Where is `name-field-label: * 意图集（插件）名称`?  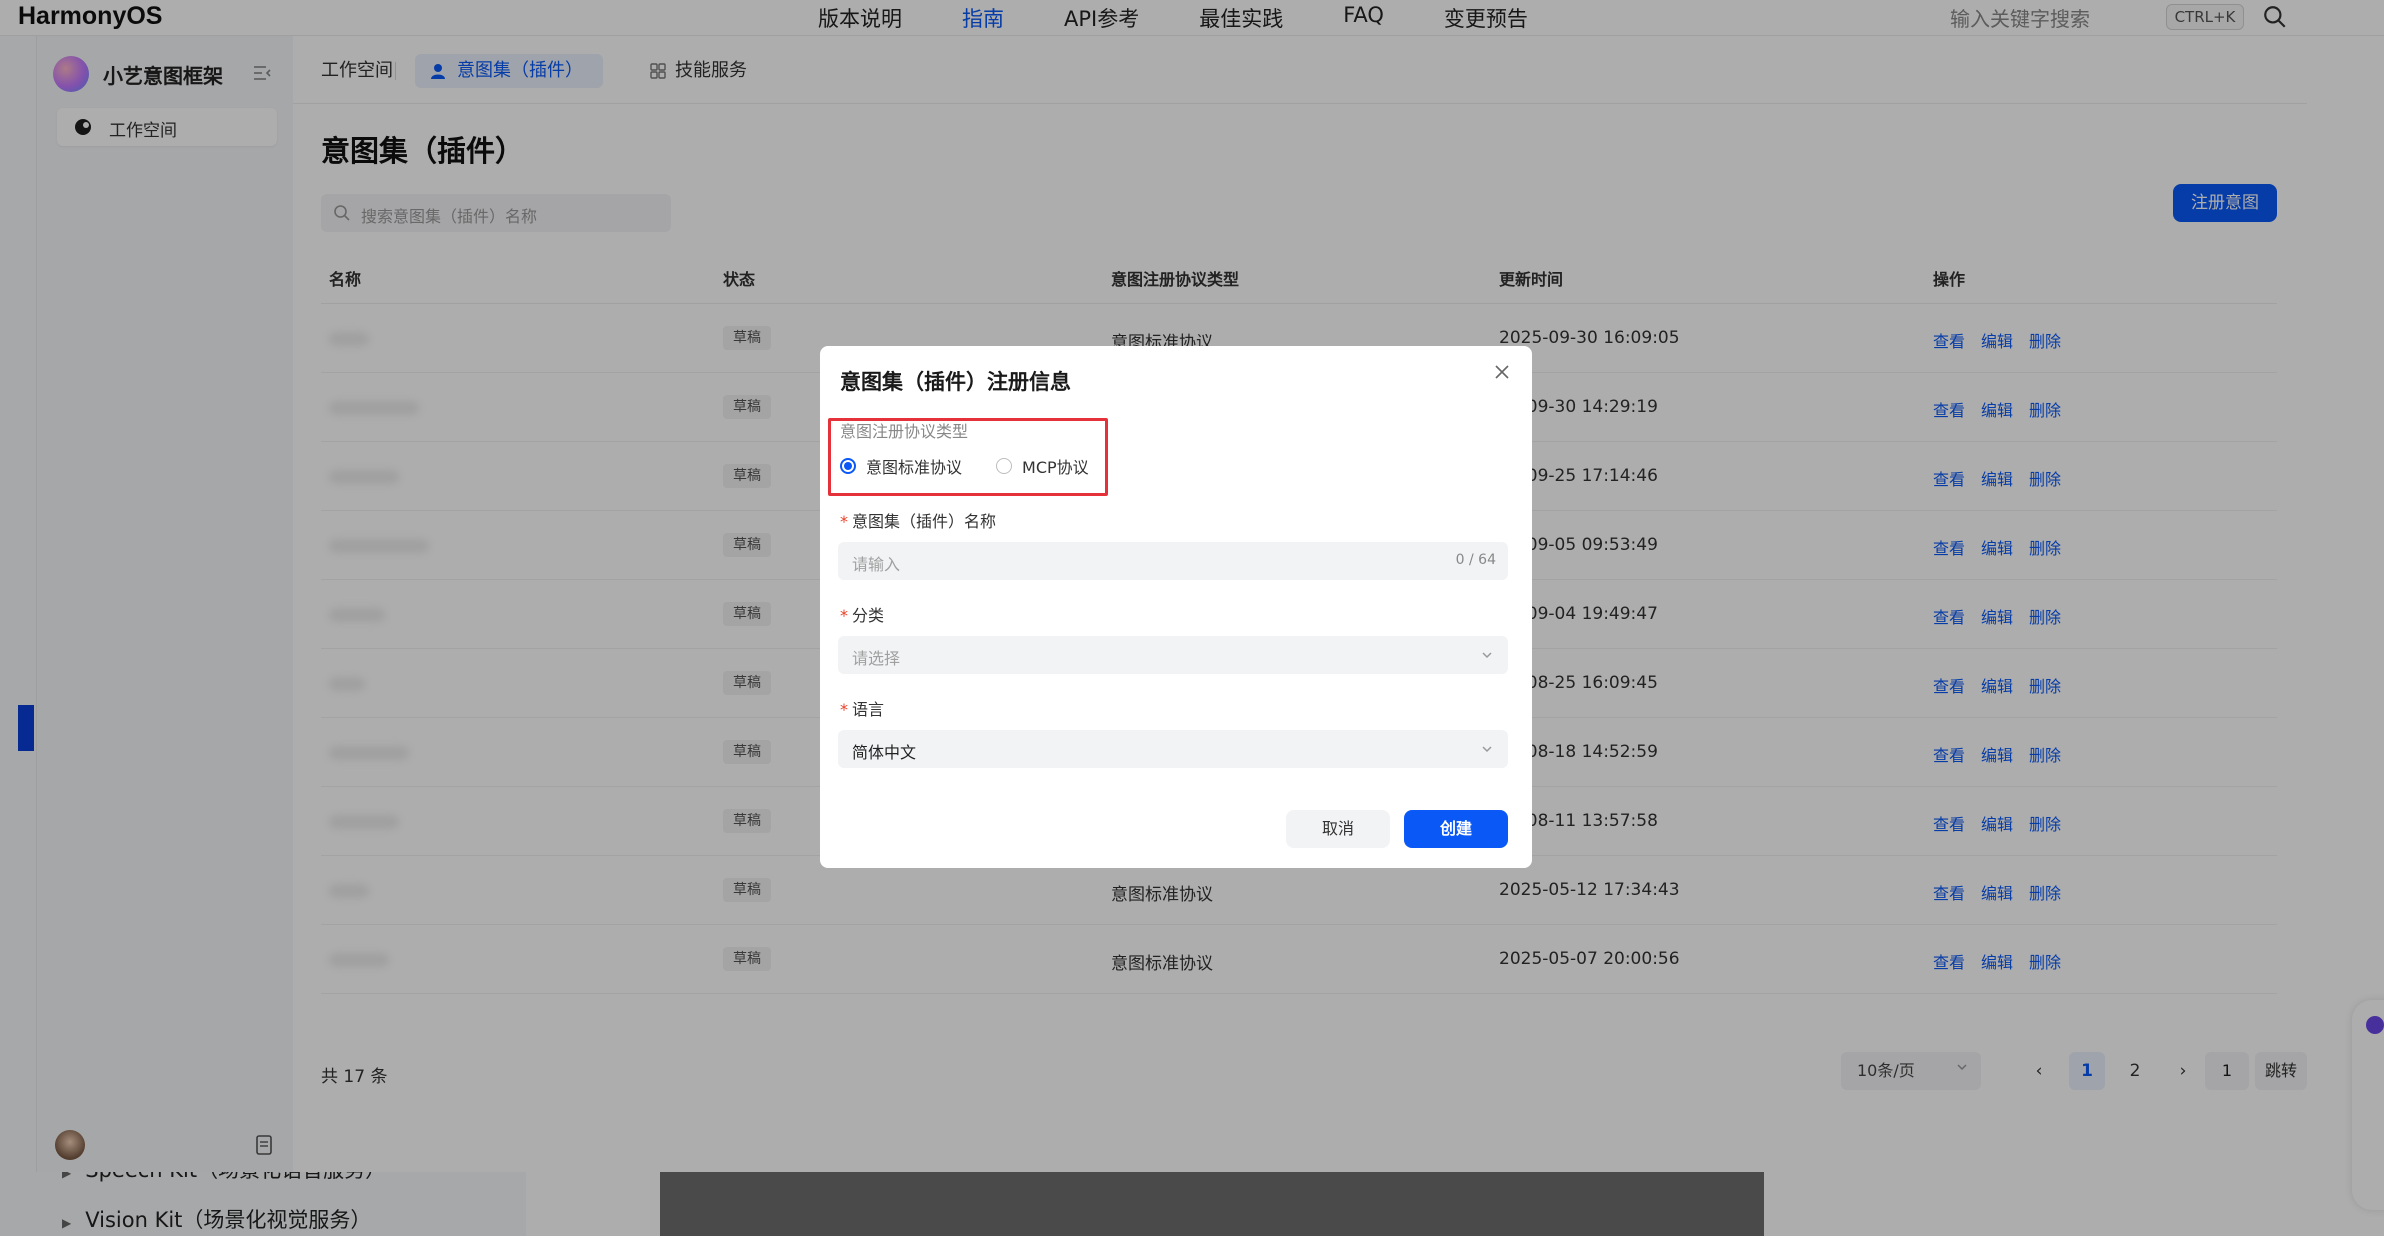 name-field-label: * 意图集（插件）名称 is located at coordinates (918, 520).